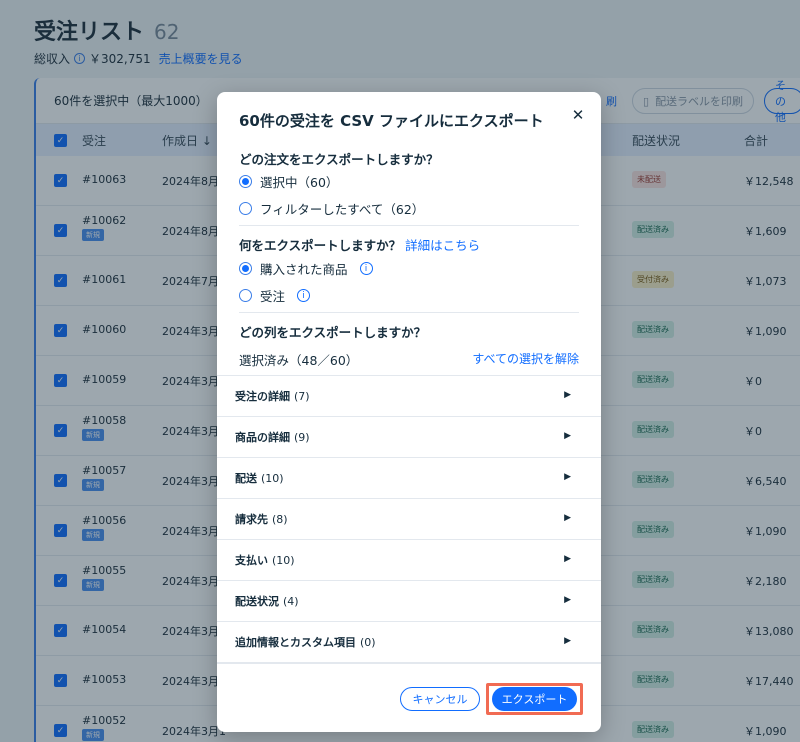  I want to click on radio-orders-label: 受注, so click(273, 296).